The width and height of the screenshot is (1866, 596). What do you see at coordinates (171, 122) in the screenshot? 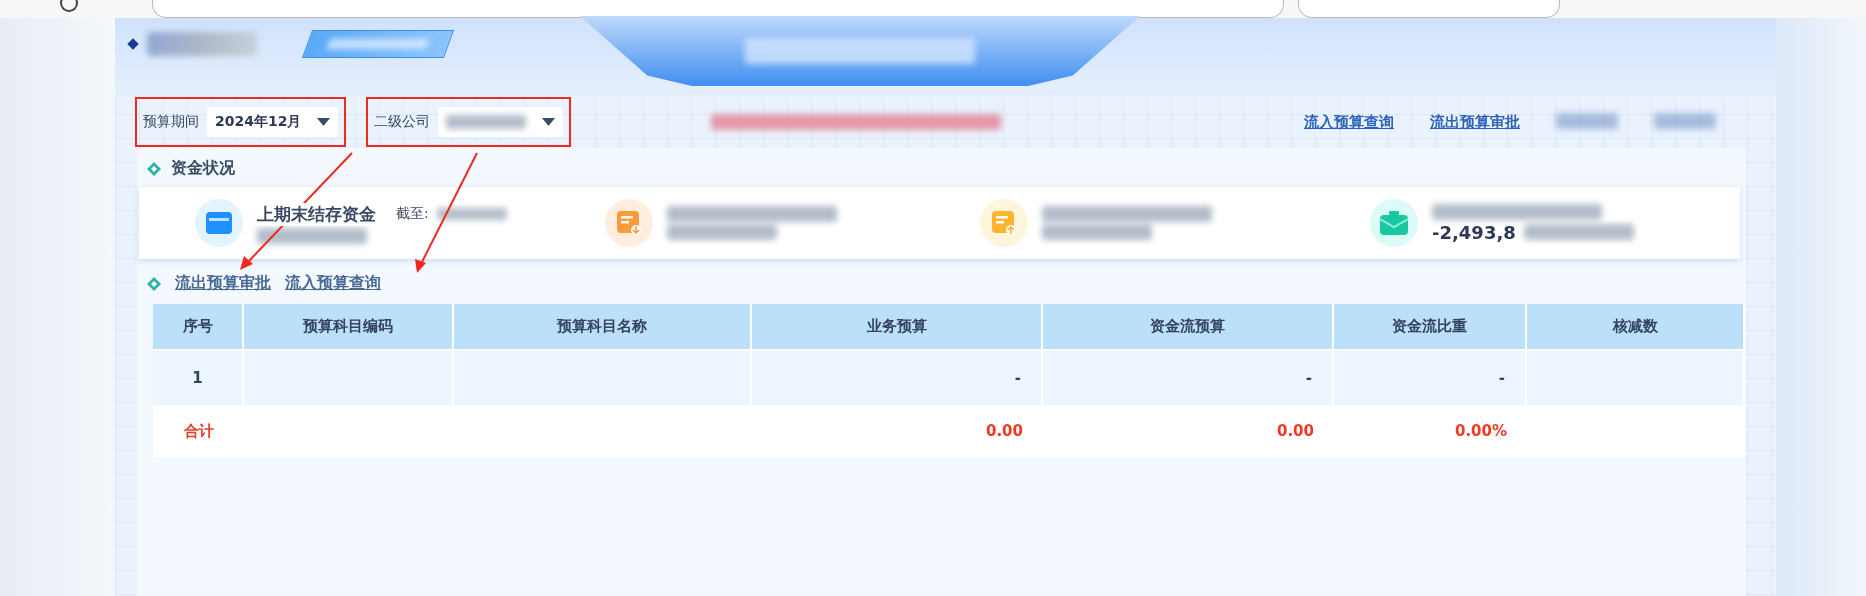
I see `filter-label: 预算期间` at bounding box center [171, 122].